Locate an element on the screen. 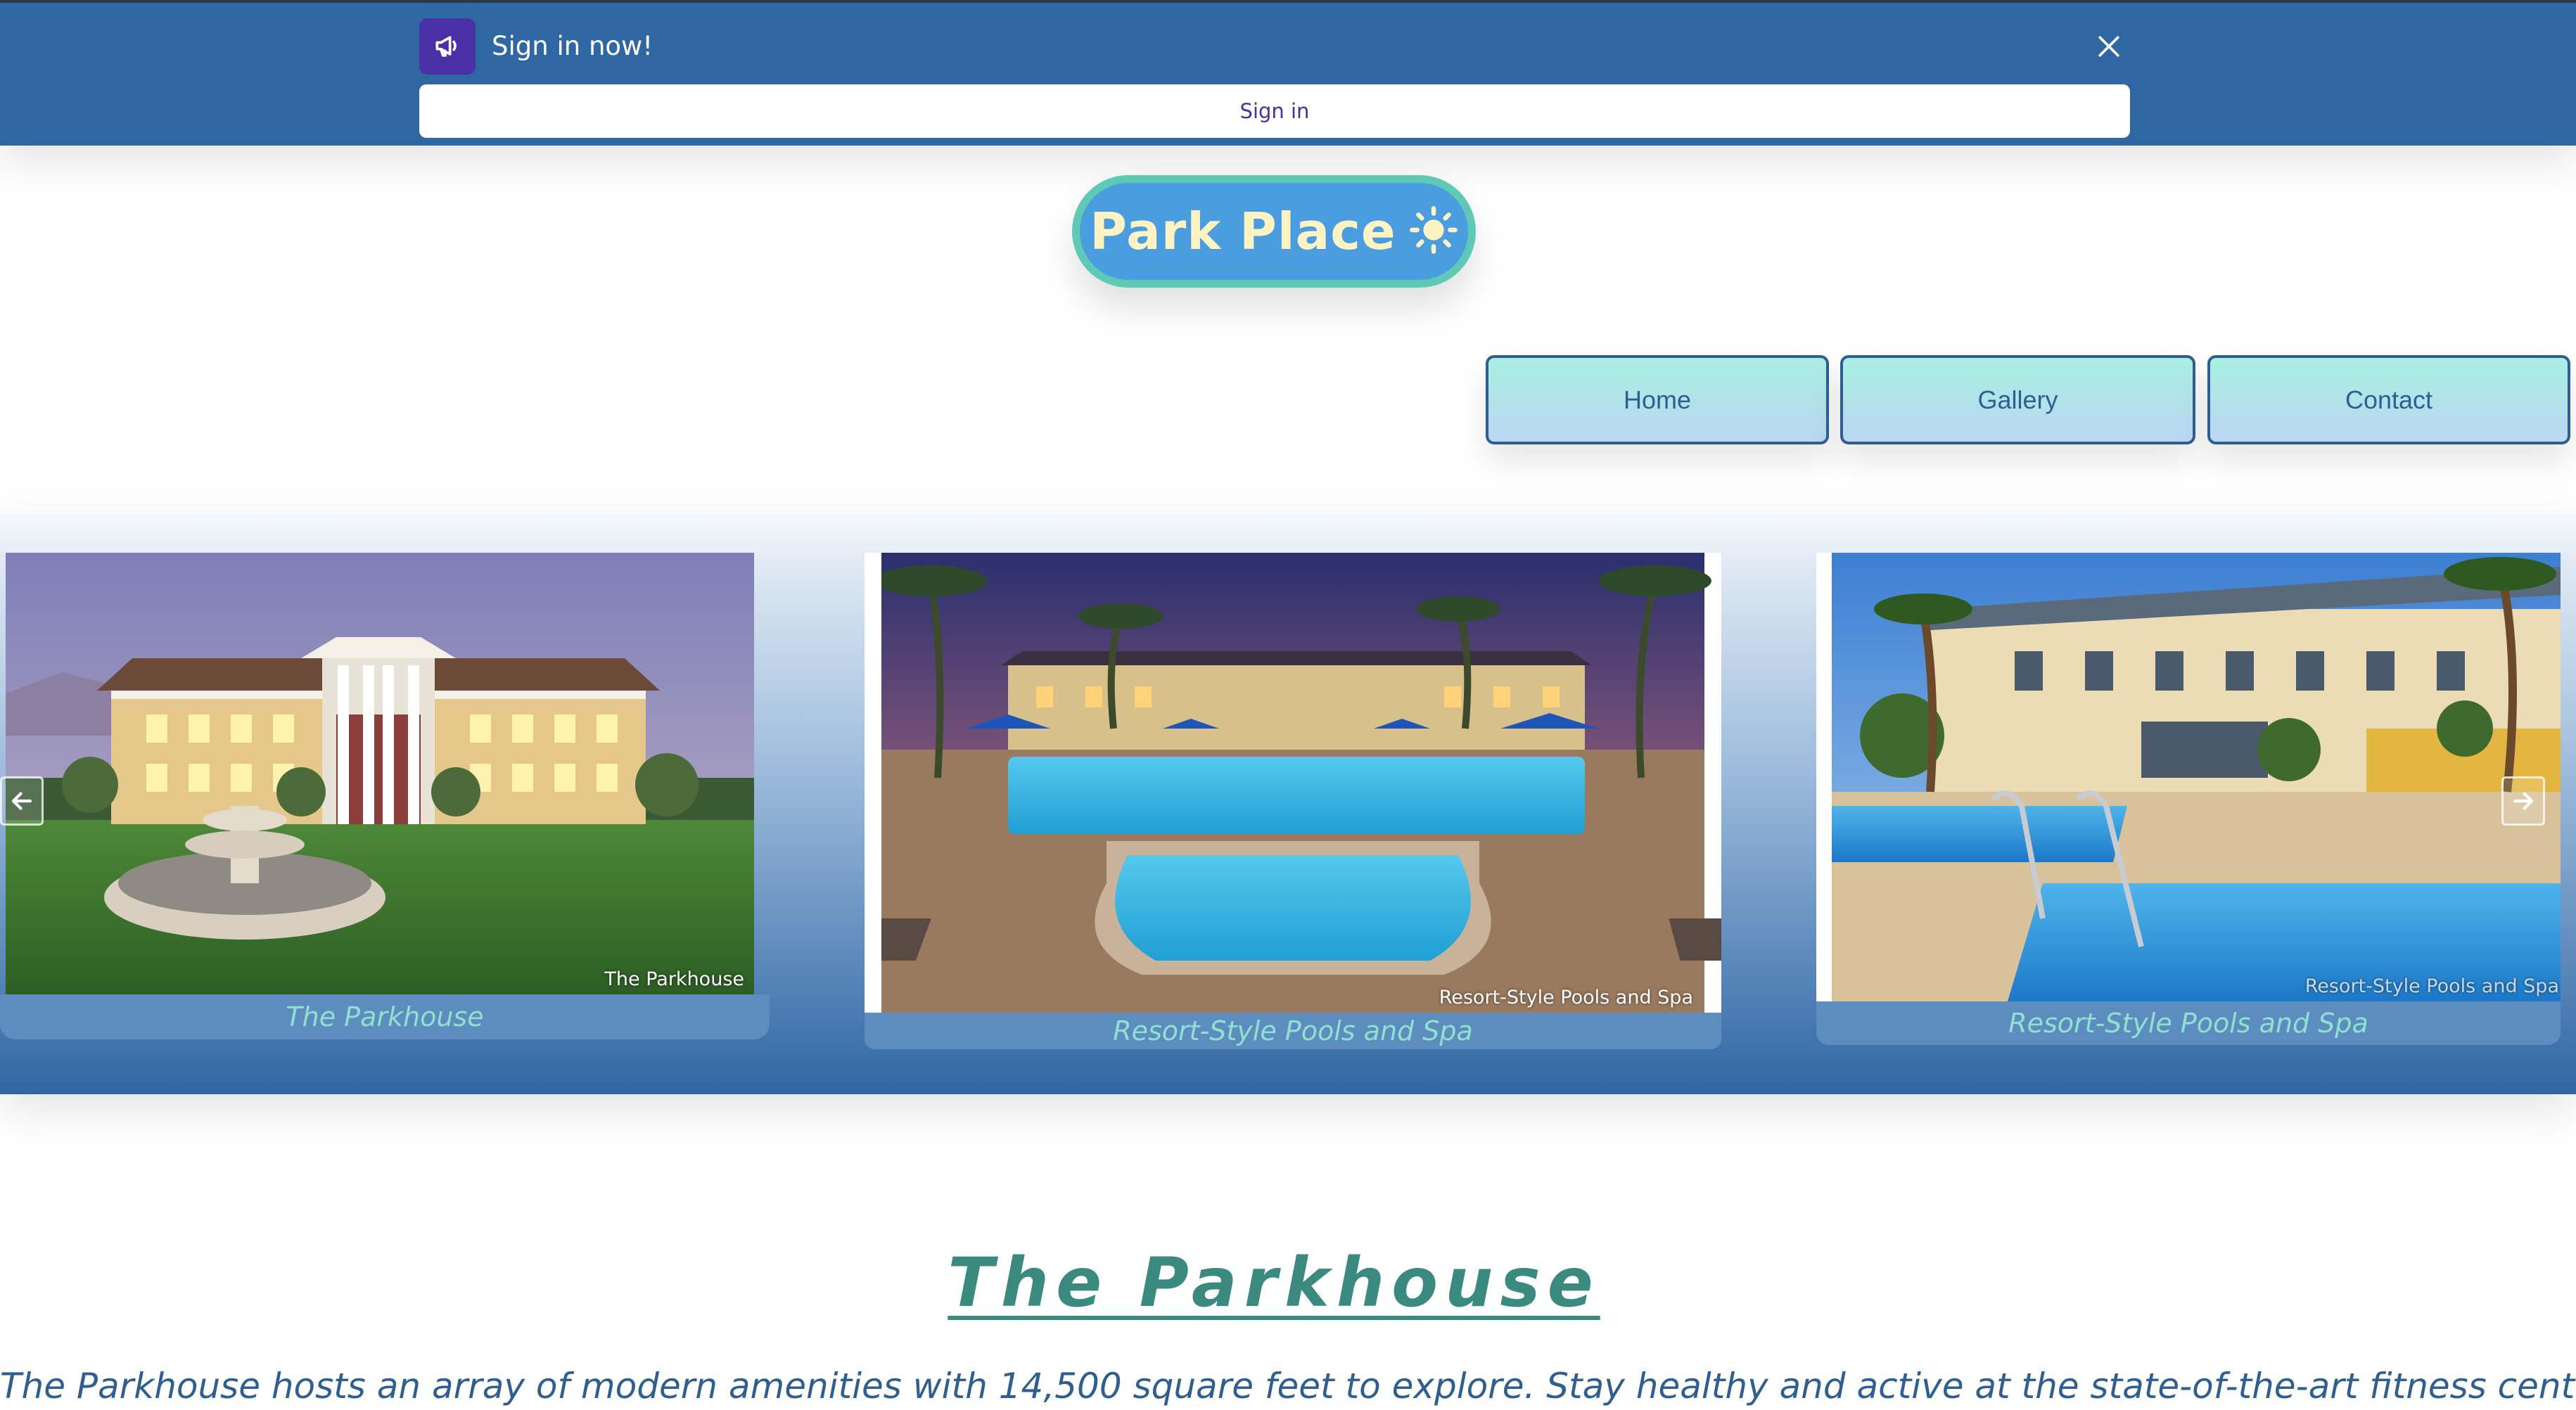 The height and width of the screenshot is (1410, 2576). sign-in-button: Sign in is located at coordinates (1274, 111).